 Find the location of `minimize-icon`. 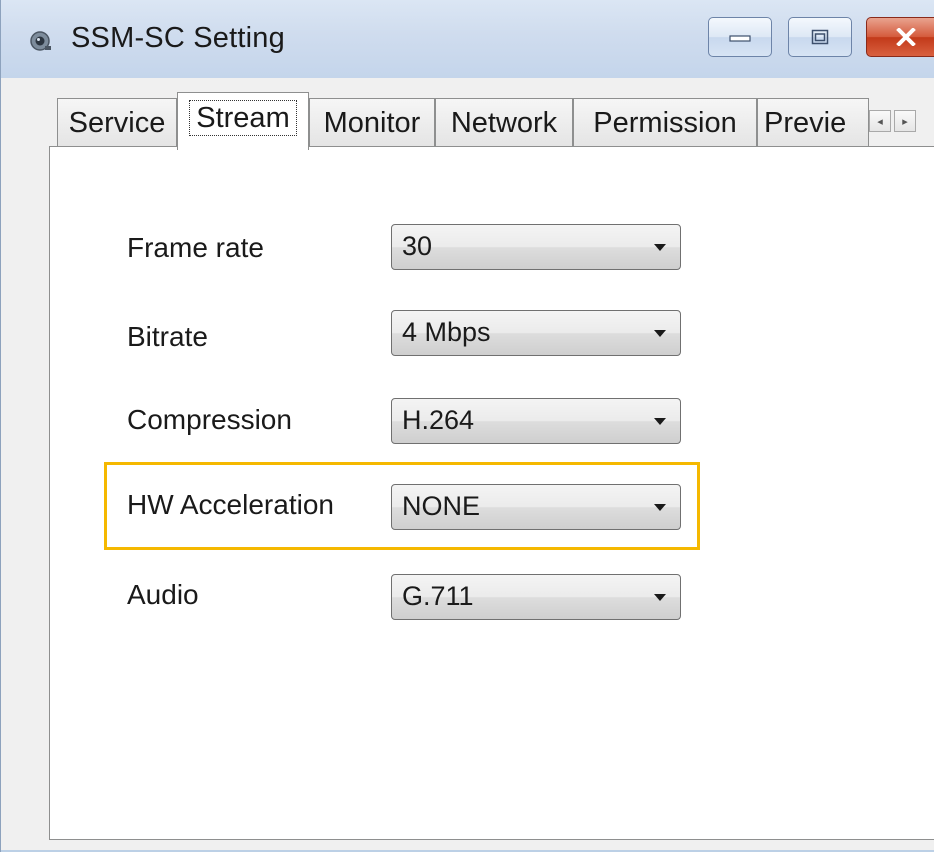

minimize-icon is located at coordinates (740, 38).